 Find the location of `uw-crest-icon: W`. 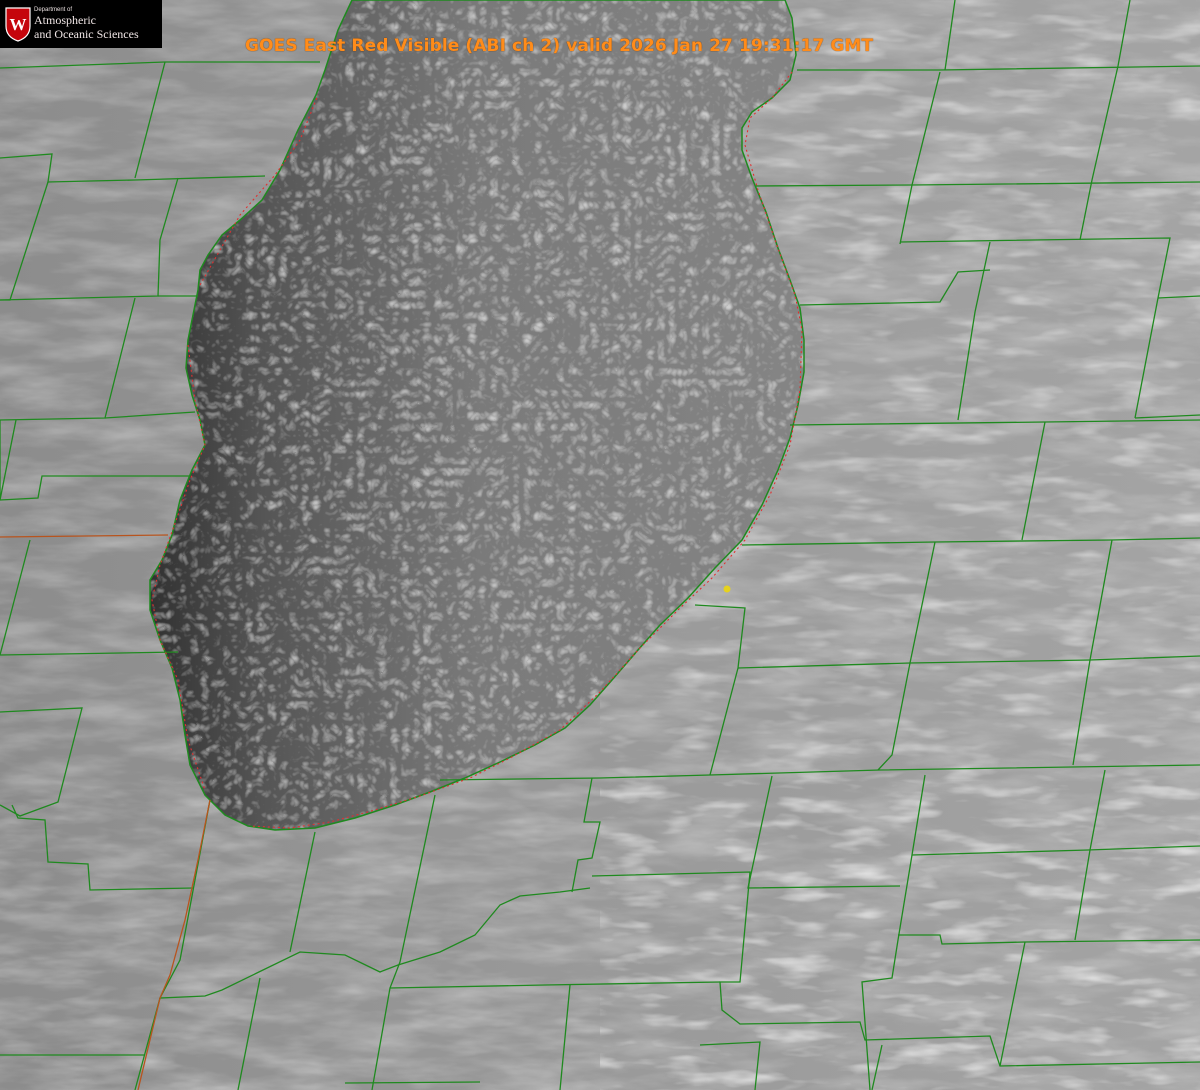

uw-crest-icon: W is located at coordinates (18, 24).